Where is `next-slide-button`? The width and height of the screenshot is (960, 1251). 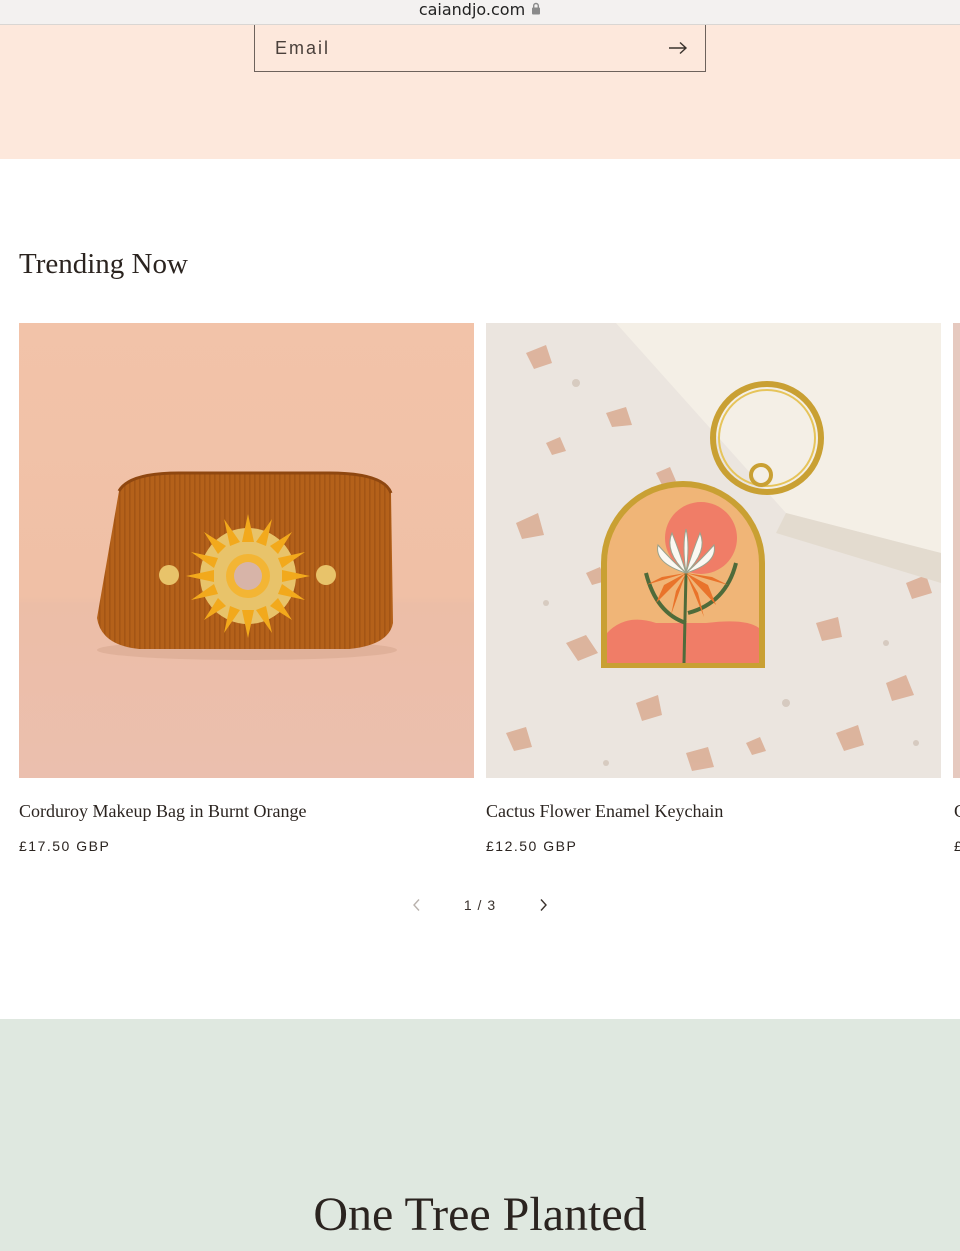
next-slide-button is located at coordinates (543, 905).